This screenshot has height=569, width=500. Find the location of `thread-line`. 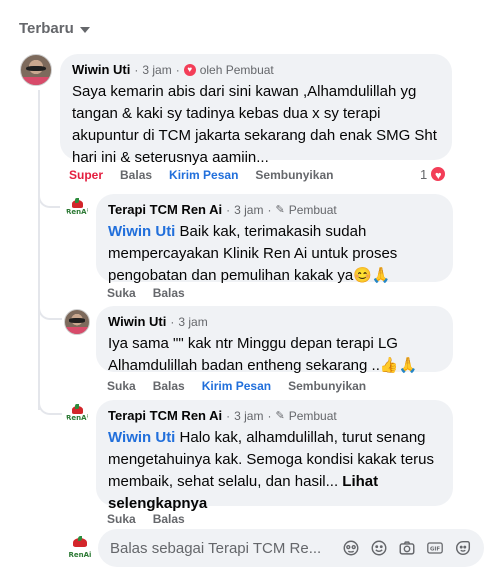

thread-line is located at coordinates (39, 145).